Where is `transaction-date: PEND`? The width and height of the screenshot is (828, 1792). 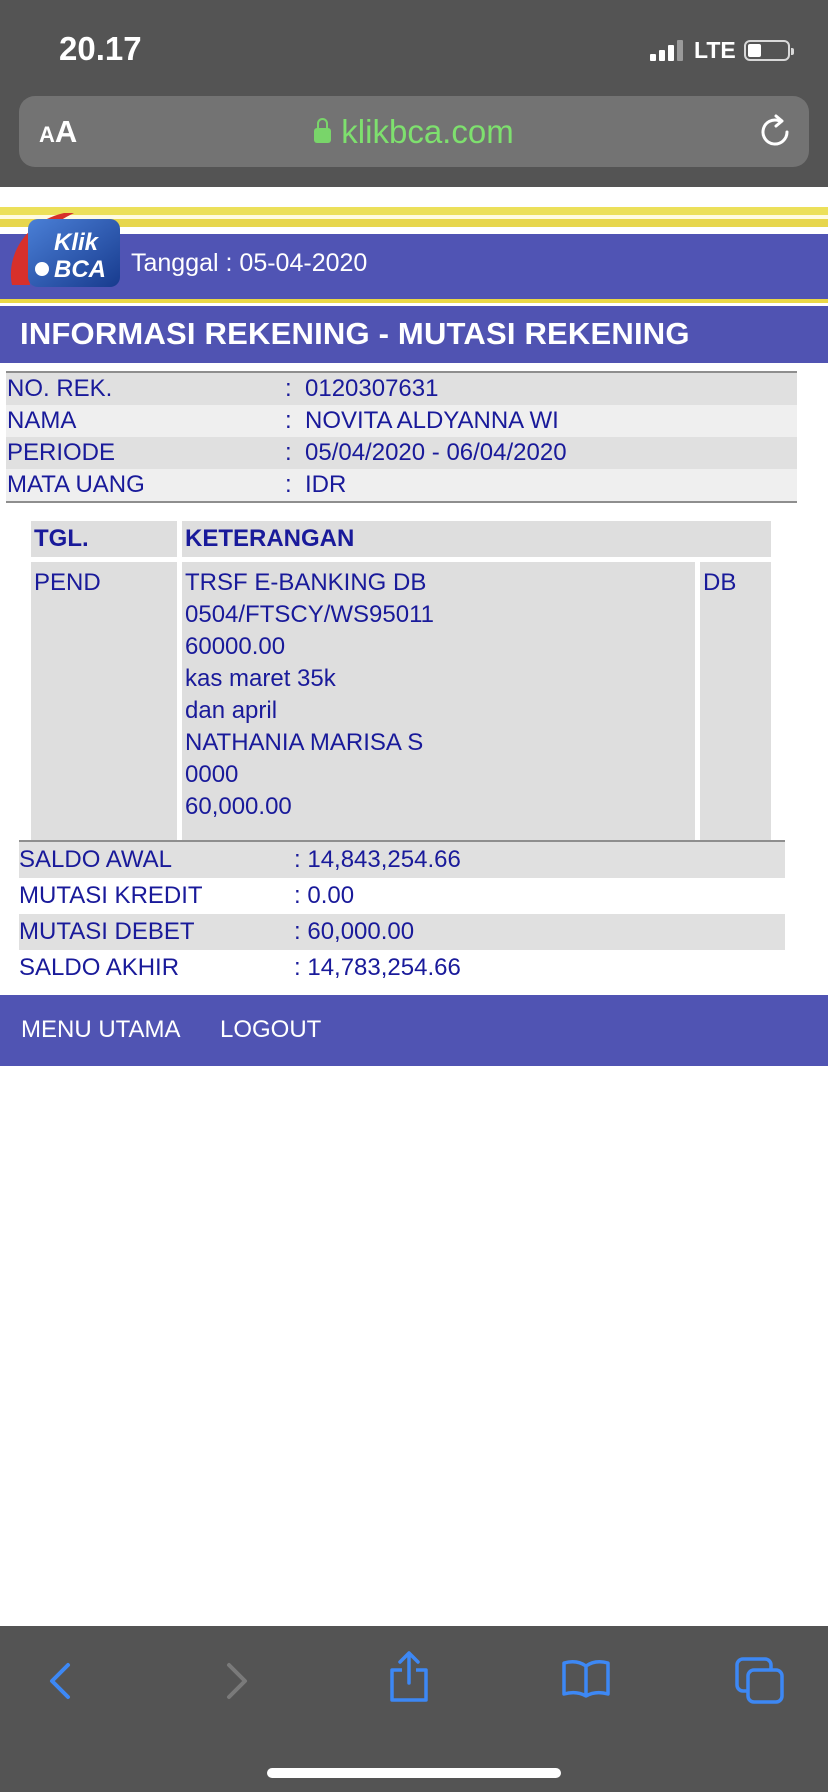 transaction-date: PEND is located at coordinates (104, 712).